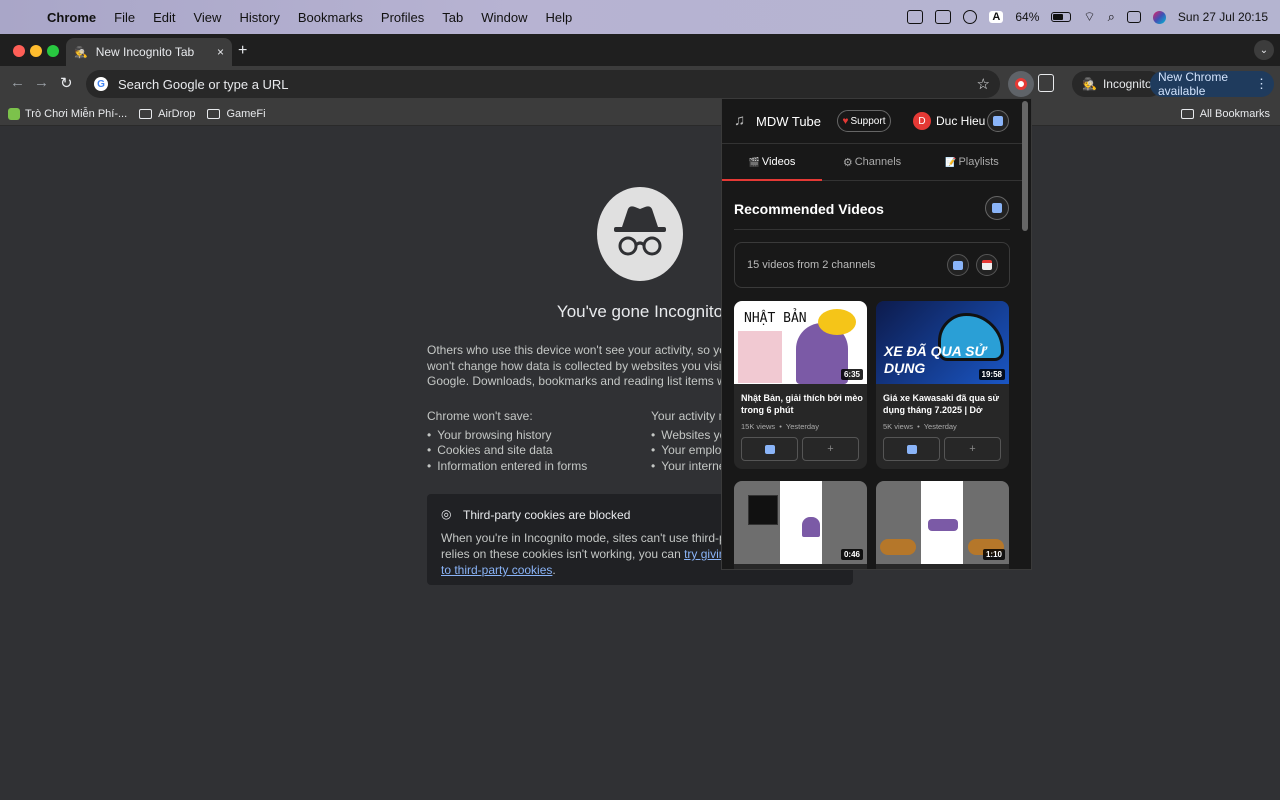 Image resolution: width=1280 pixels, height=800 pixels. Describe the element at coordinates (19, 51) in the screenshot. I see `close-window-button` at that location.